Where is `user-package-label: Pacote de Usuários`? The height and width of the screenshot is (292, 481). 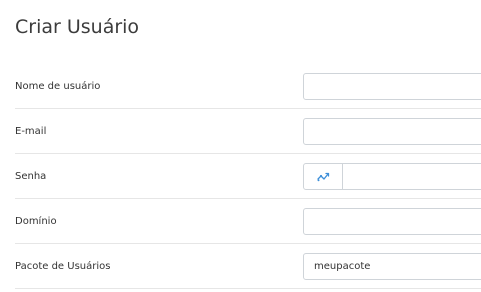
user-package-label: Pacote de Usuários is located at coordinates (63, 266).